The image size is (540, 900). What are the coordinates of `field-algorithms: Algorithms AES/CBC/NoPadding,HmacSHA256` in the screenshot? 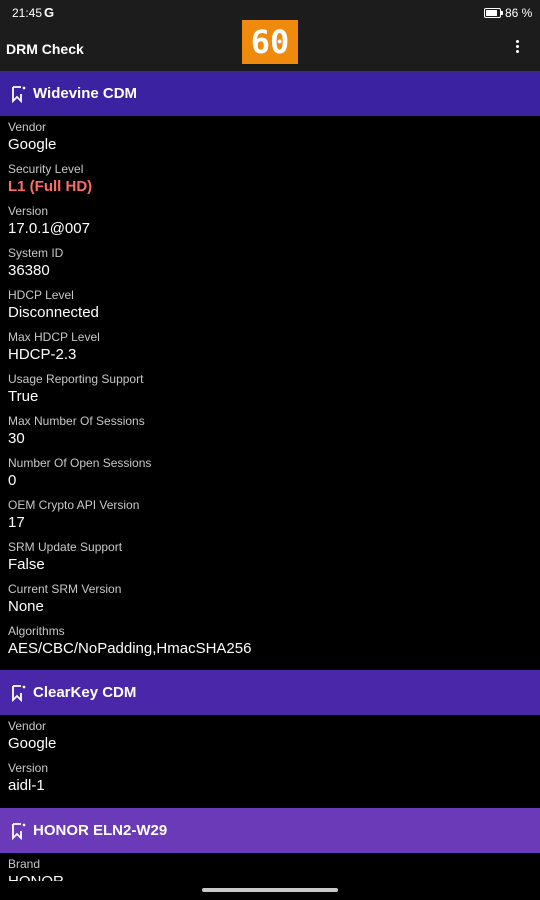 It's located at (129, 640).